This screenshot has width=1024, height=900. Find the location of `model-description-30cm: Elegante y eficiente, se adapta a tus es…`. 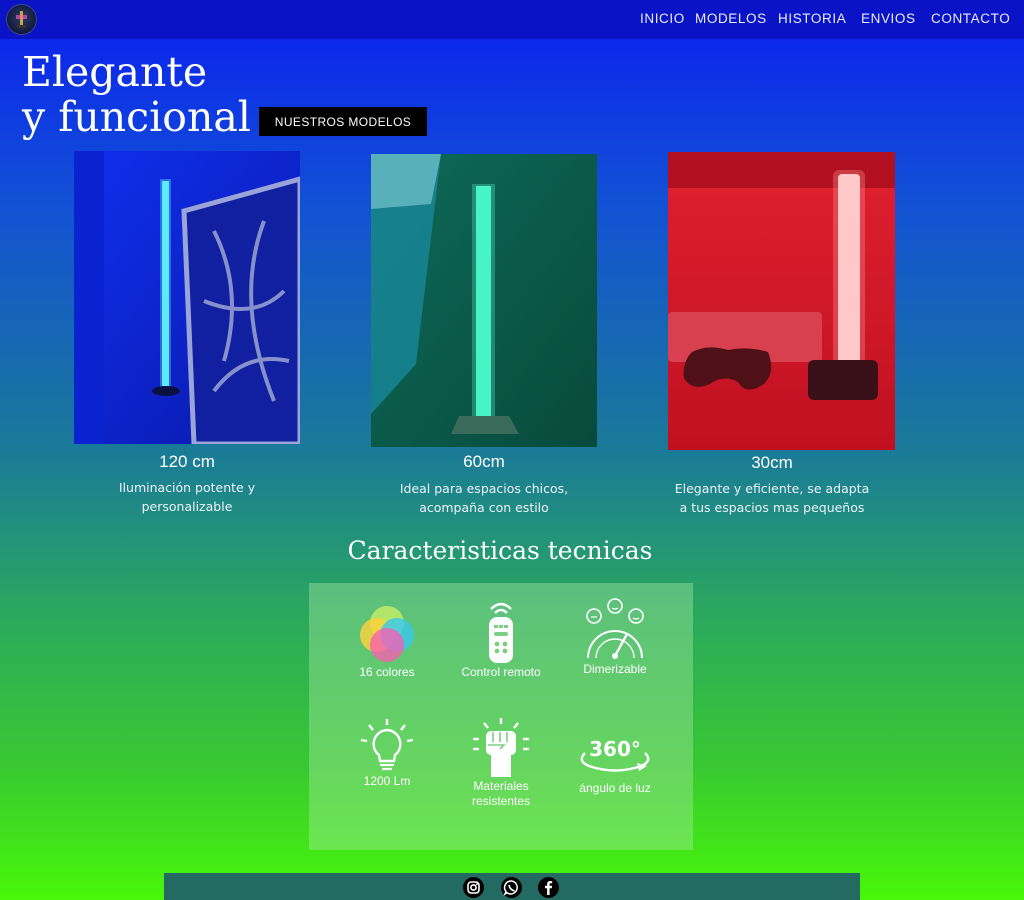

model-description-30cm: Elegante y eficiente, se adapta a tus es… is located at coordinates (772, 498).